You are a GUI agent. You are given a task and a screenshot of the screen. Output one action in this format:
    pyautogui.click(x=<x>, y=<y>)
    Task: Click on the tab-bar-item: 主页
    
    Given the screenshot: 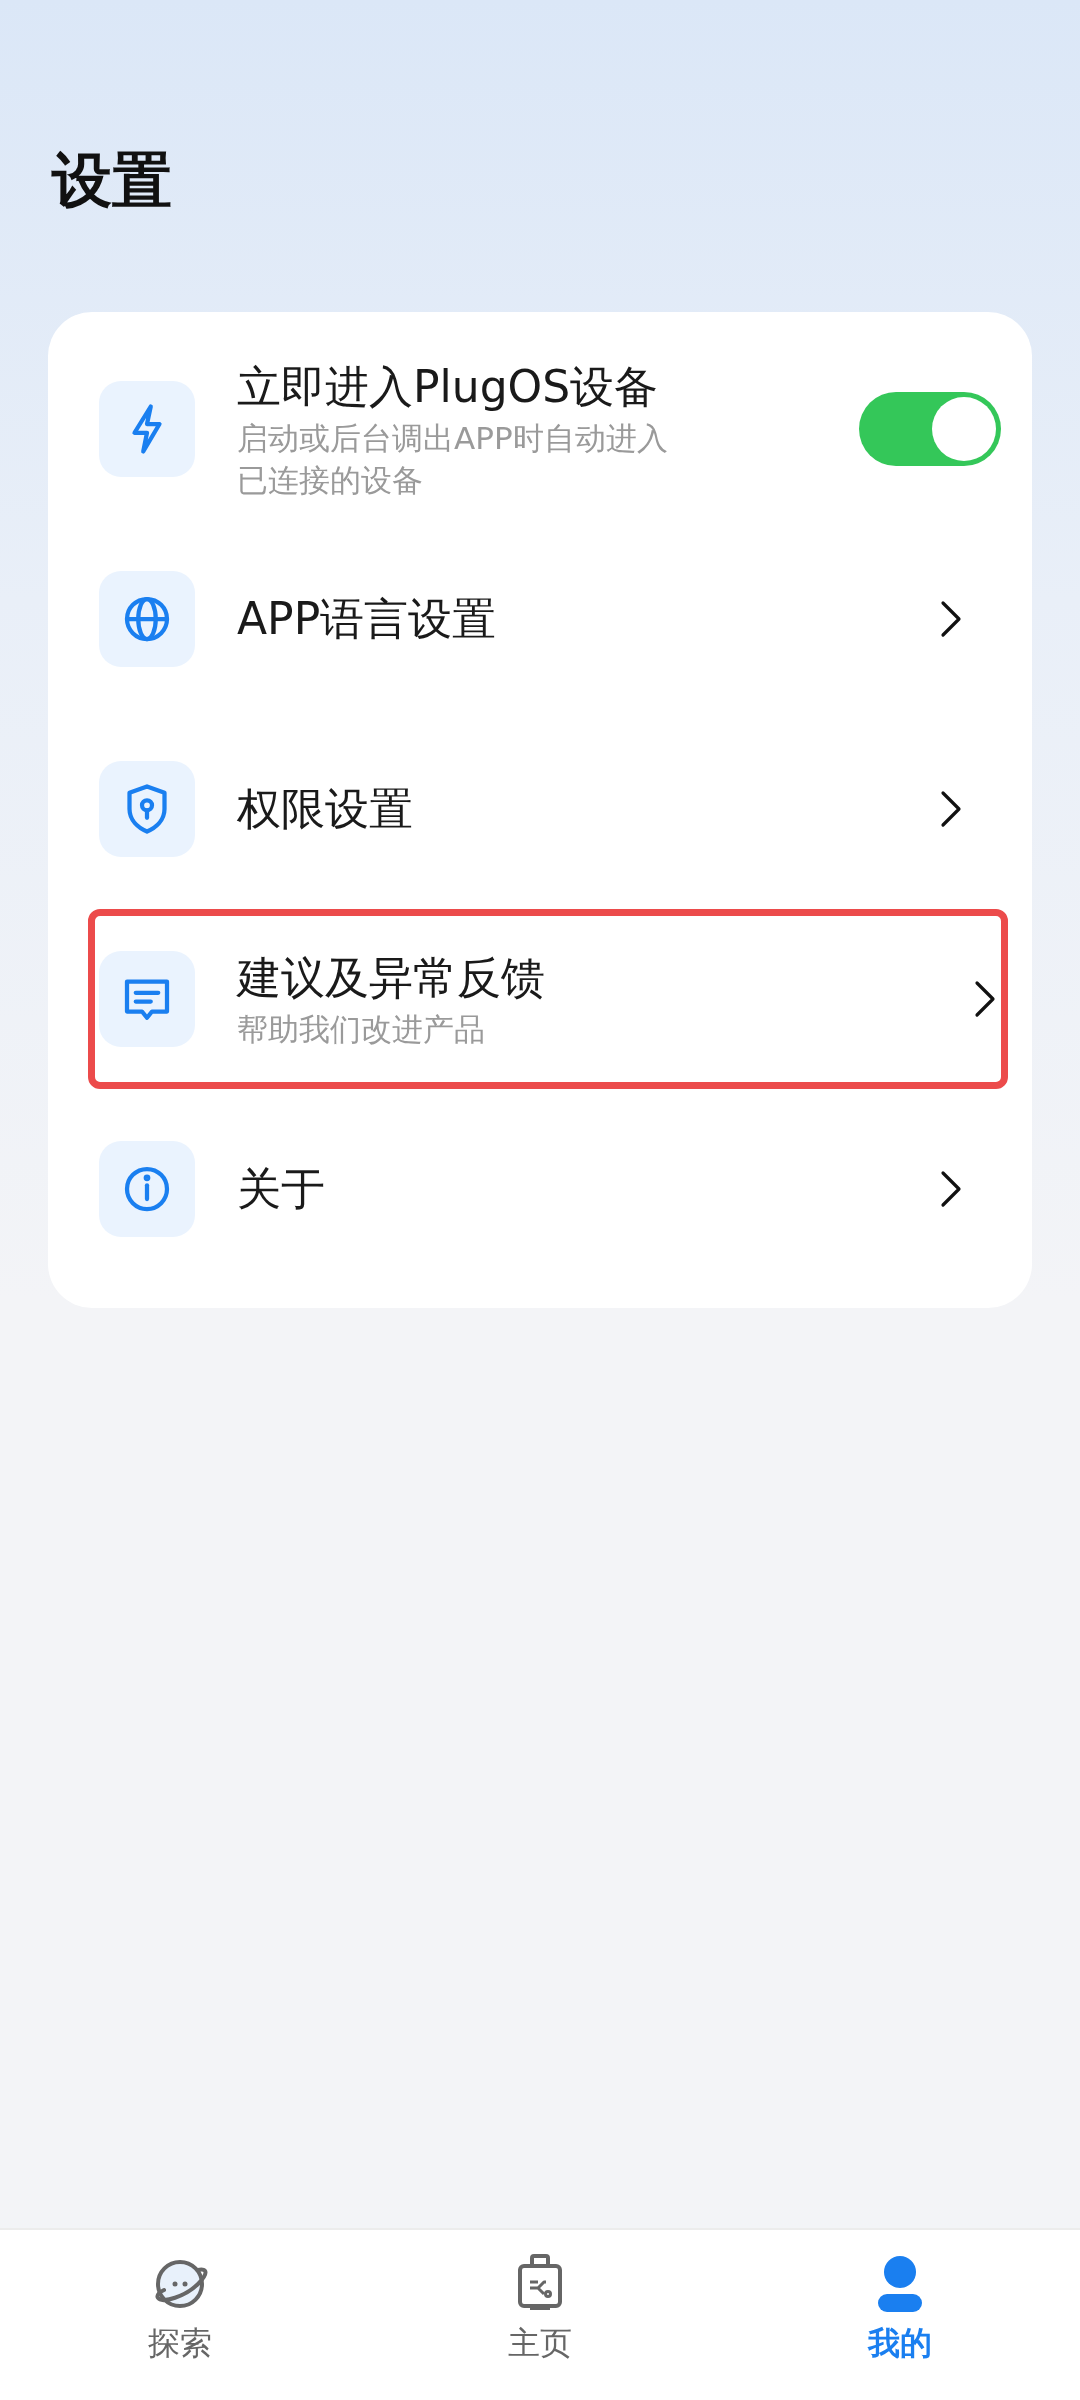 What is the action you would take?
    pyautogui.click(x=540, y=2315)
    